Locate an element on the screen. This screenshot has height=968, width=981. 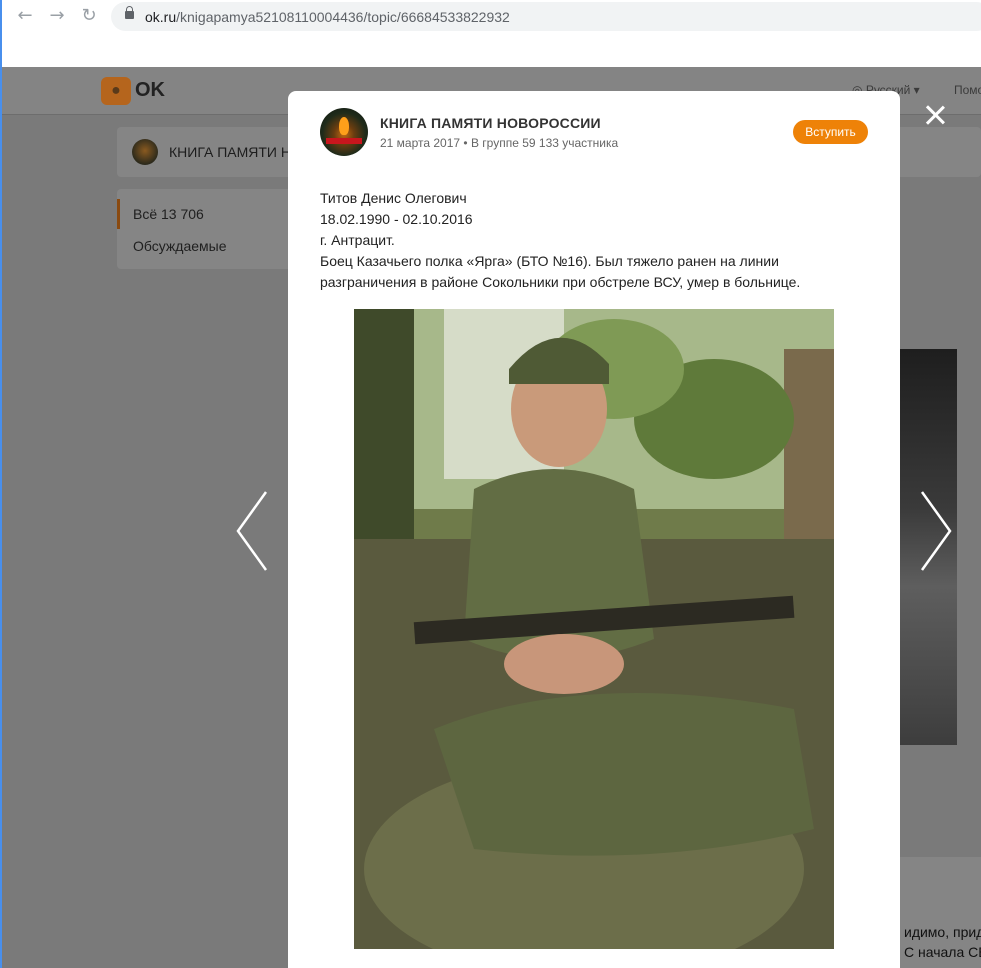
post-line: г. Антрацит. is located at coordinates (357, 240).